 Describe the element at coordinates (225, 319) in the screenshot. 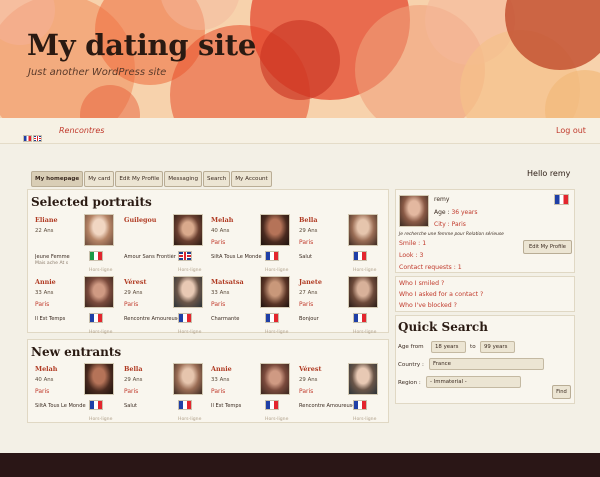

I see `profile-tagline: Charmante` at that location.